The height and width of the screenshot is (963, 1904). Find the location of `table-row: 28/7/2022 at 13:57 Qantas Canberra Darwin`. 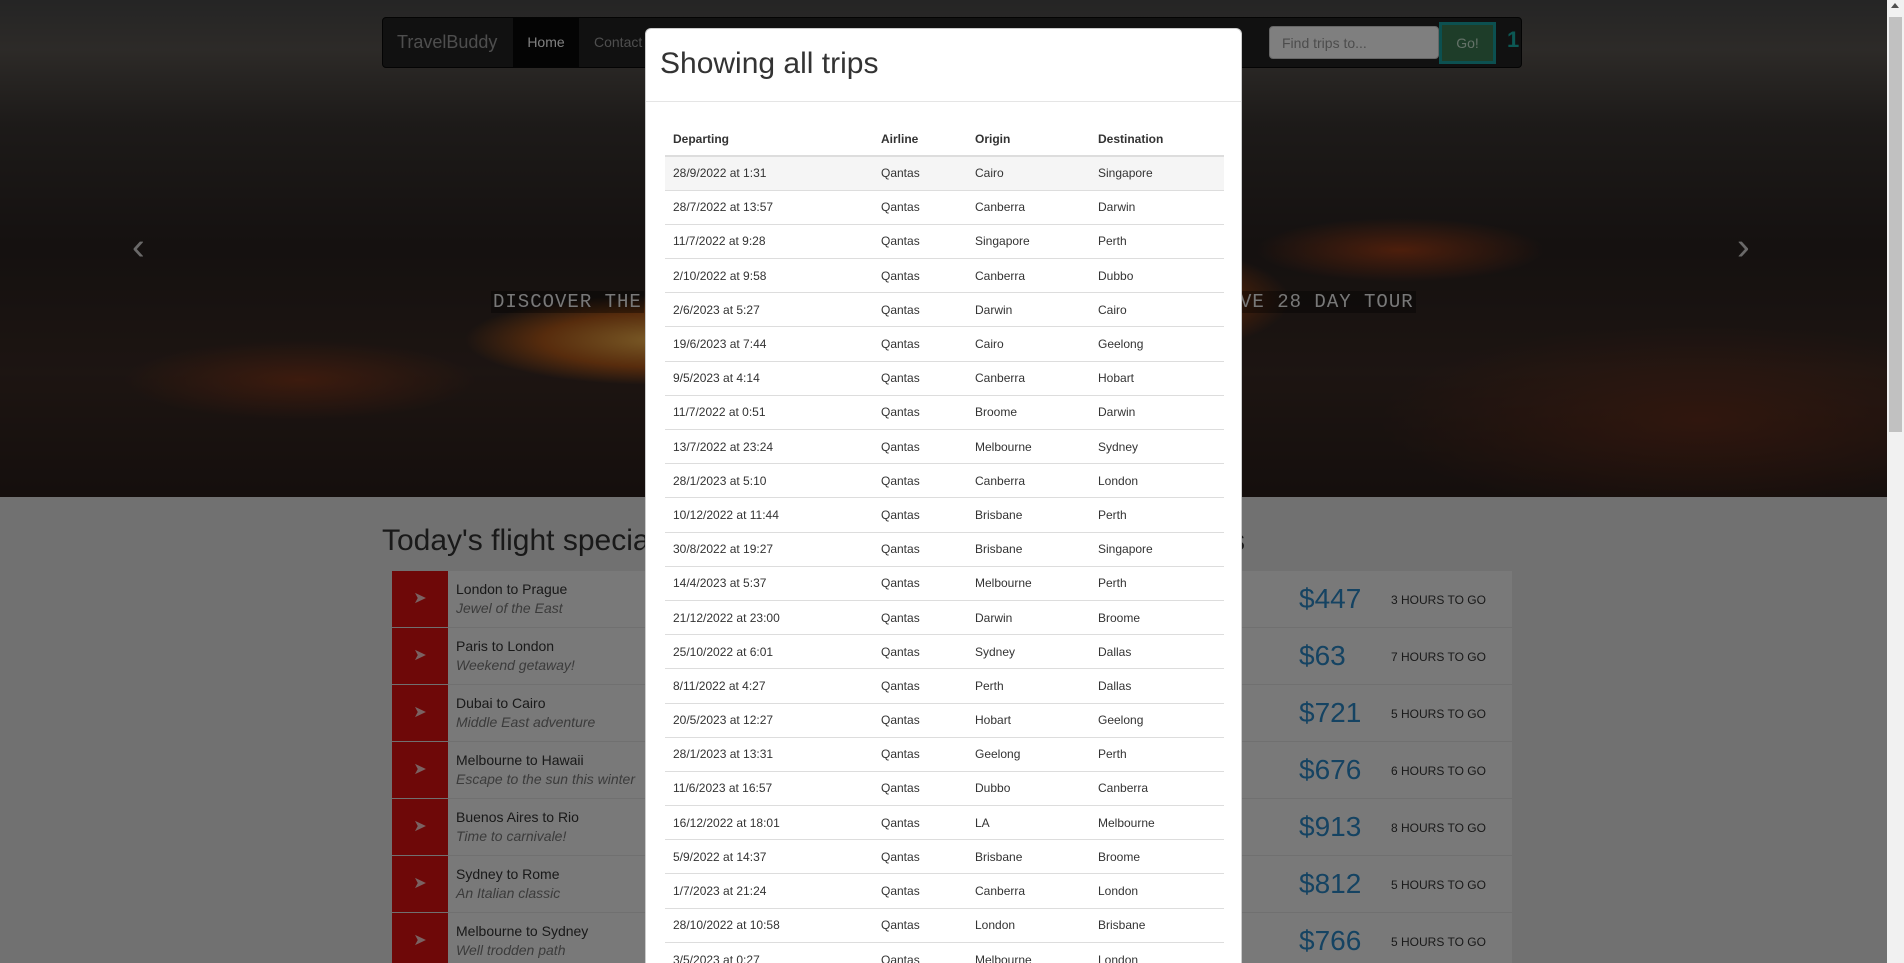

table-row: 28/7/2022 at 13:57 Qantas Canberra Darwin is located at coordinates (944, 207).